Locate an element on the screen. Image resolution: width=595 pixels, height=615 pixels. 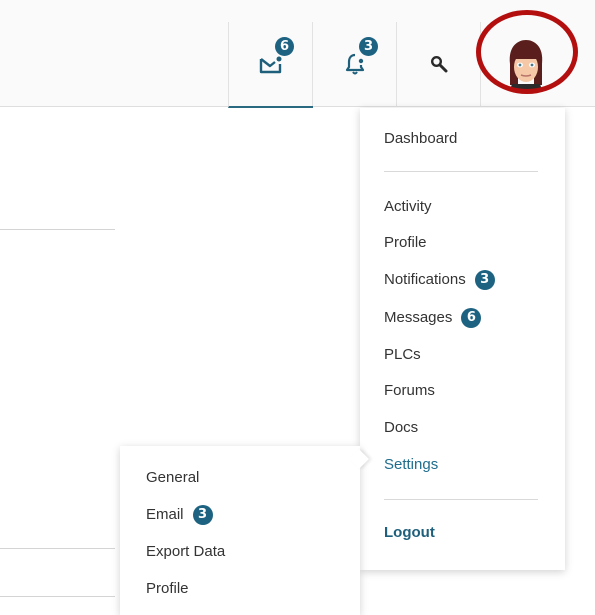
logout-link: Logout is located at coordinates (409, 533).